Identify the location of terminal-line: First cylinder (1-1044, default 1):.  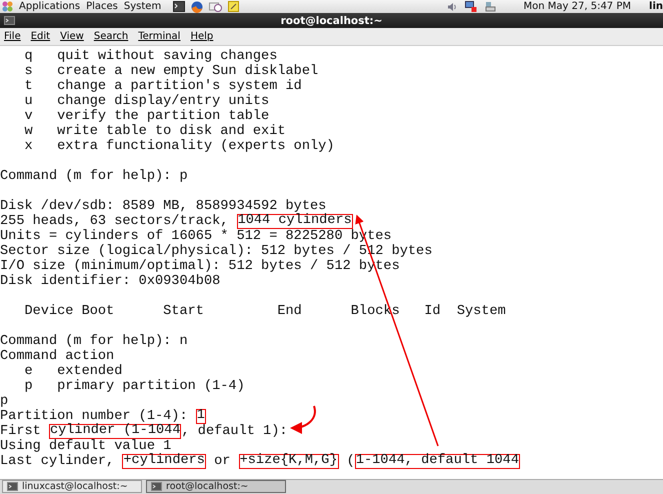
(144, 431).